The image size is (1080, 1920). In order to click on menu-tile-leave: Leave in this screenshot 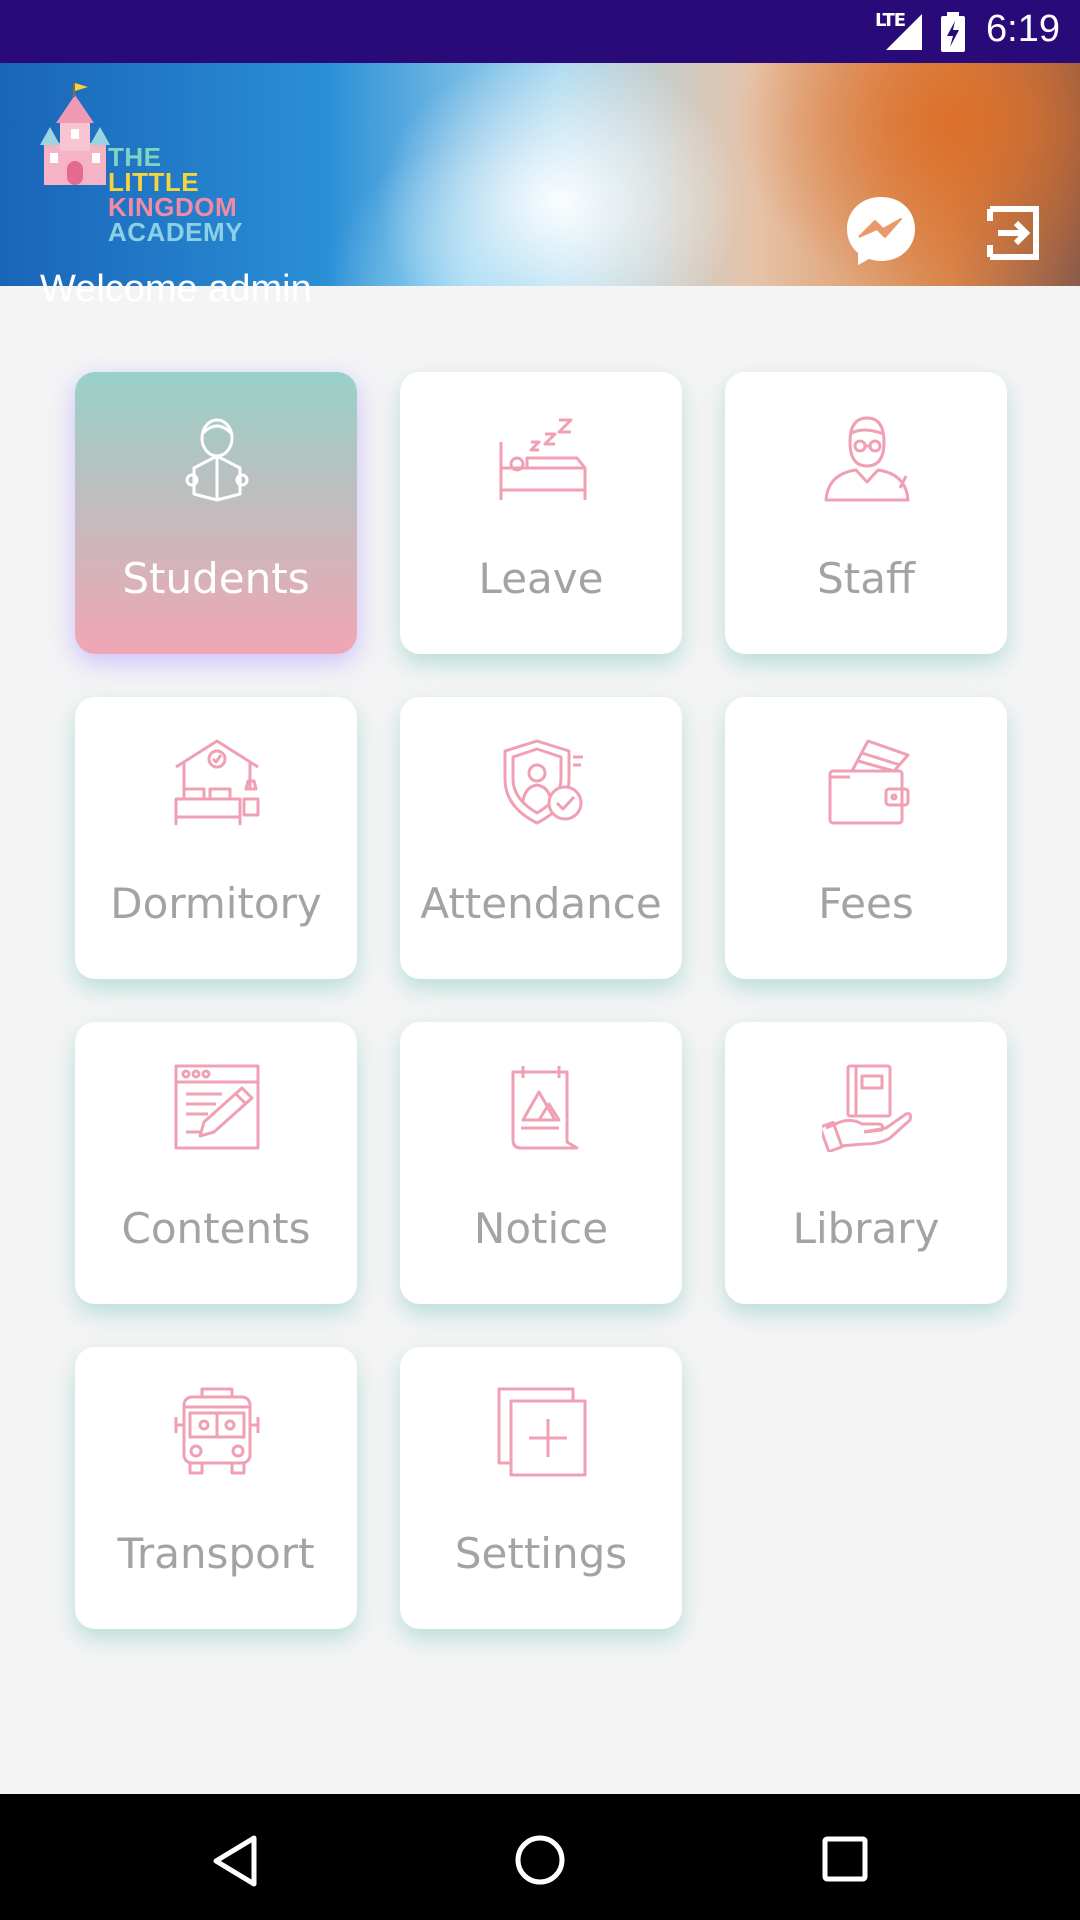, I will do `click(541, 513)`.